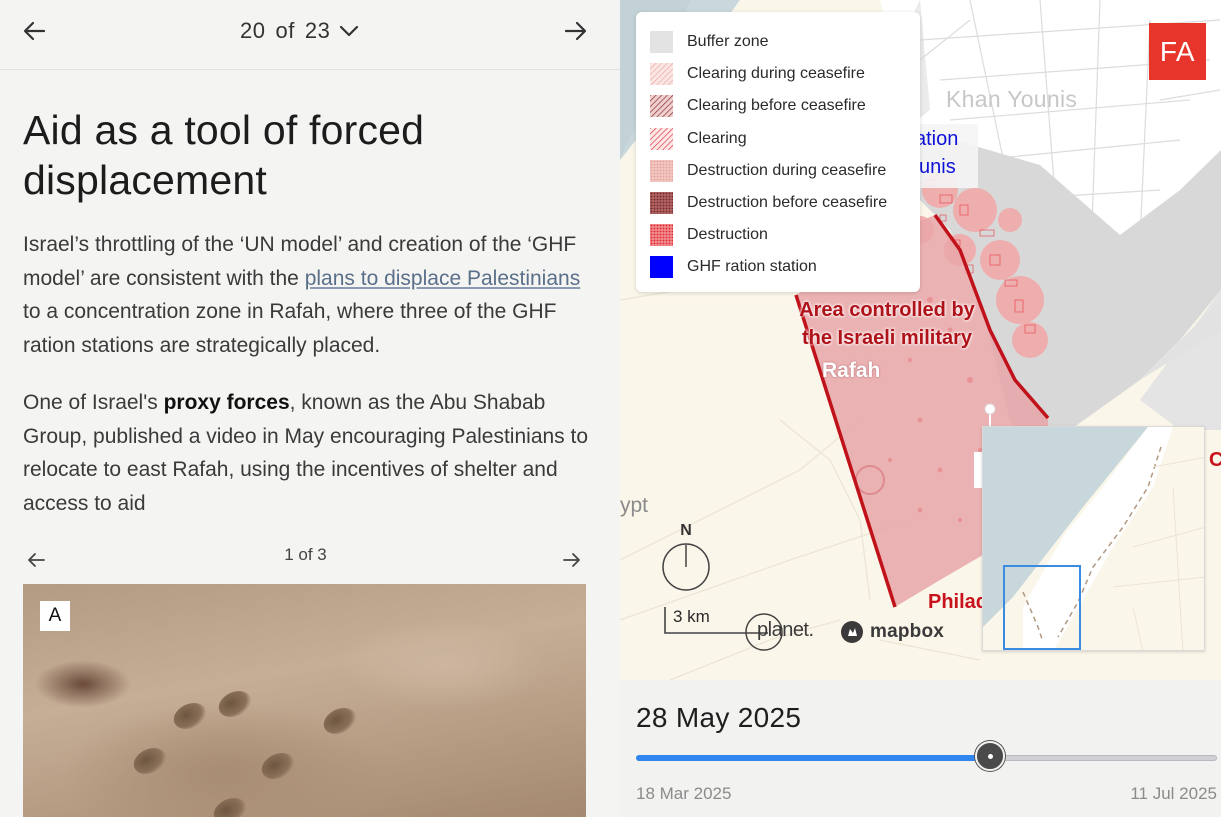 The image size is (1221, 817). I want to click on previous-arrow-icon, so click(35, 31).